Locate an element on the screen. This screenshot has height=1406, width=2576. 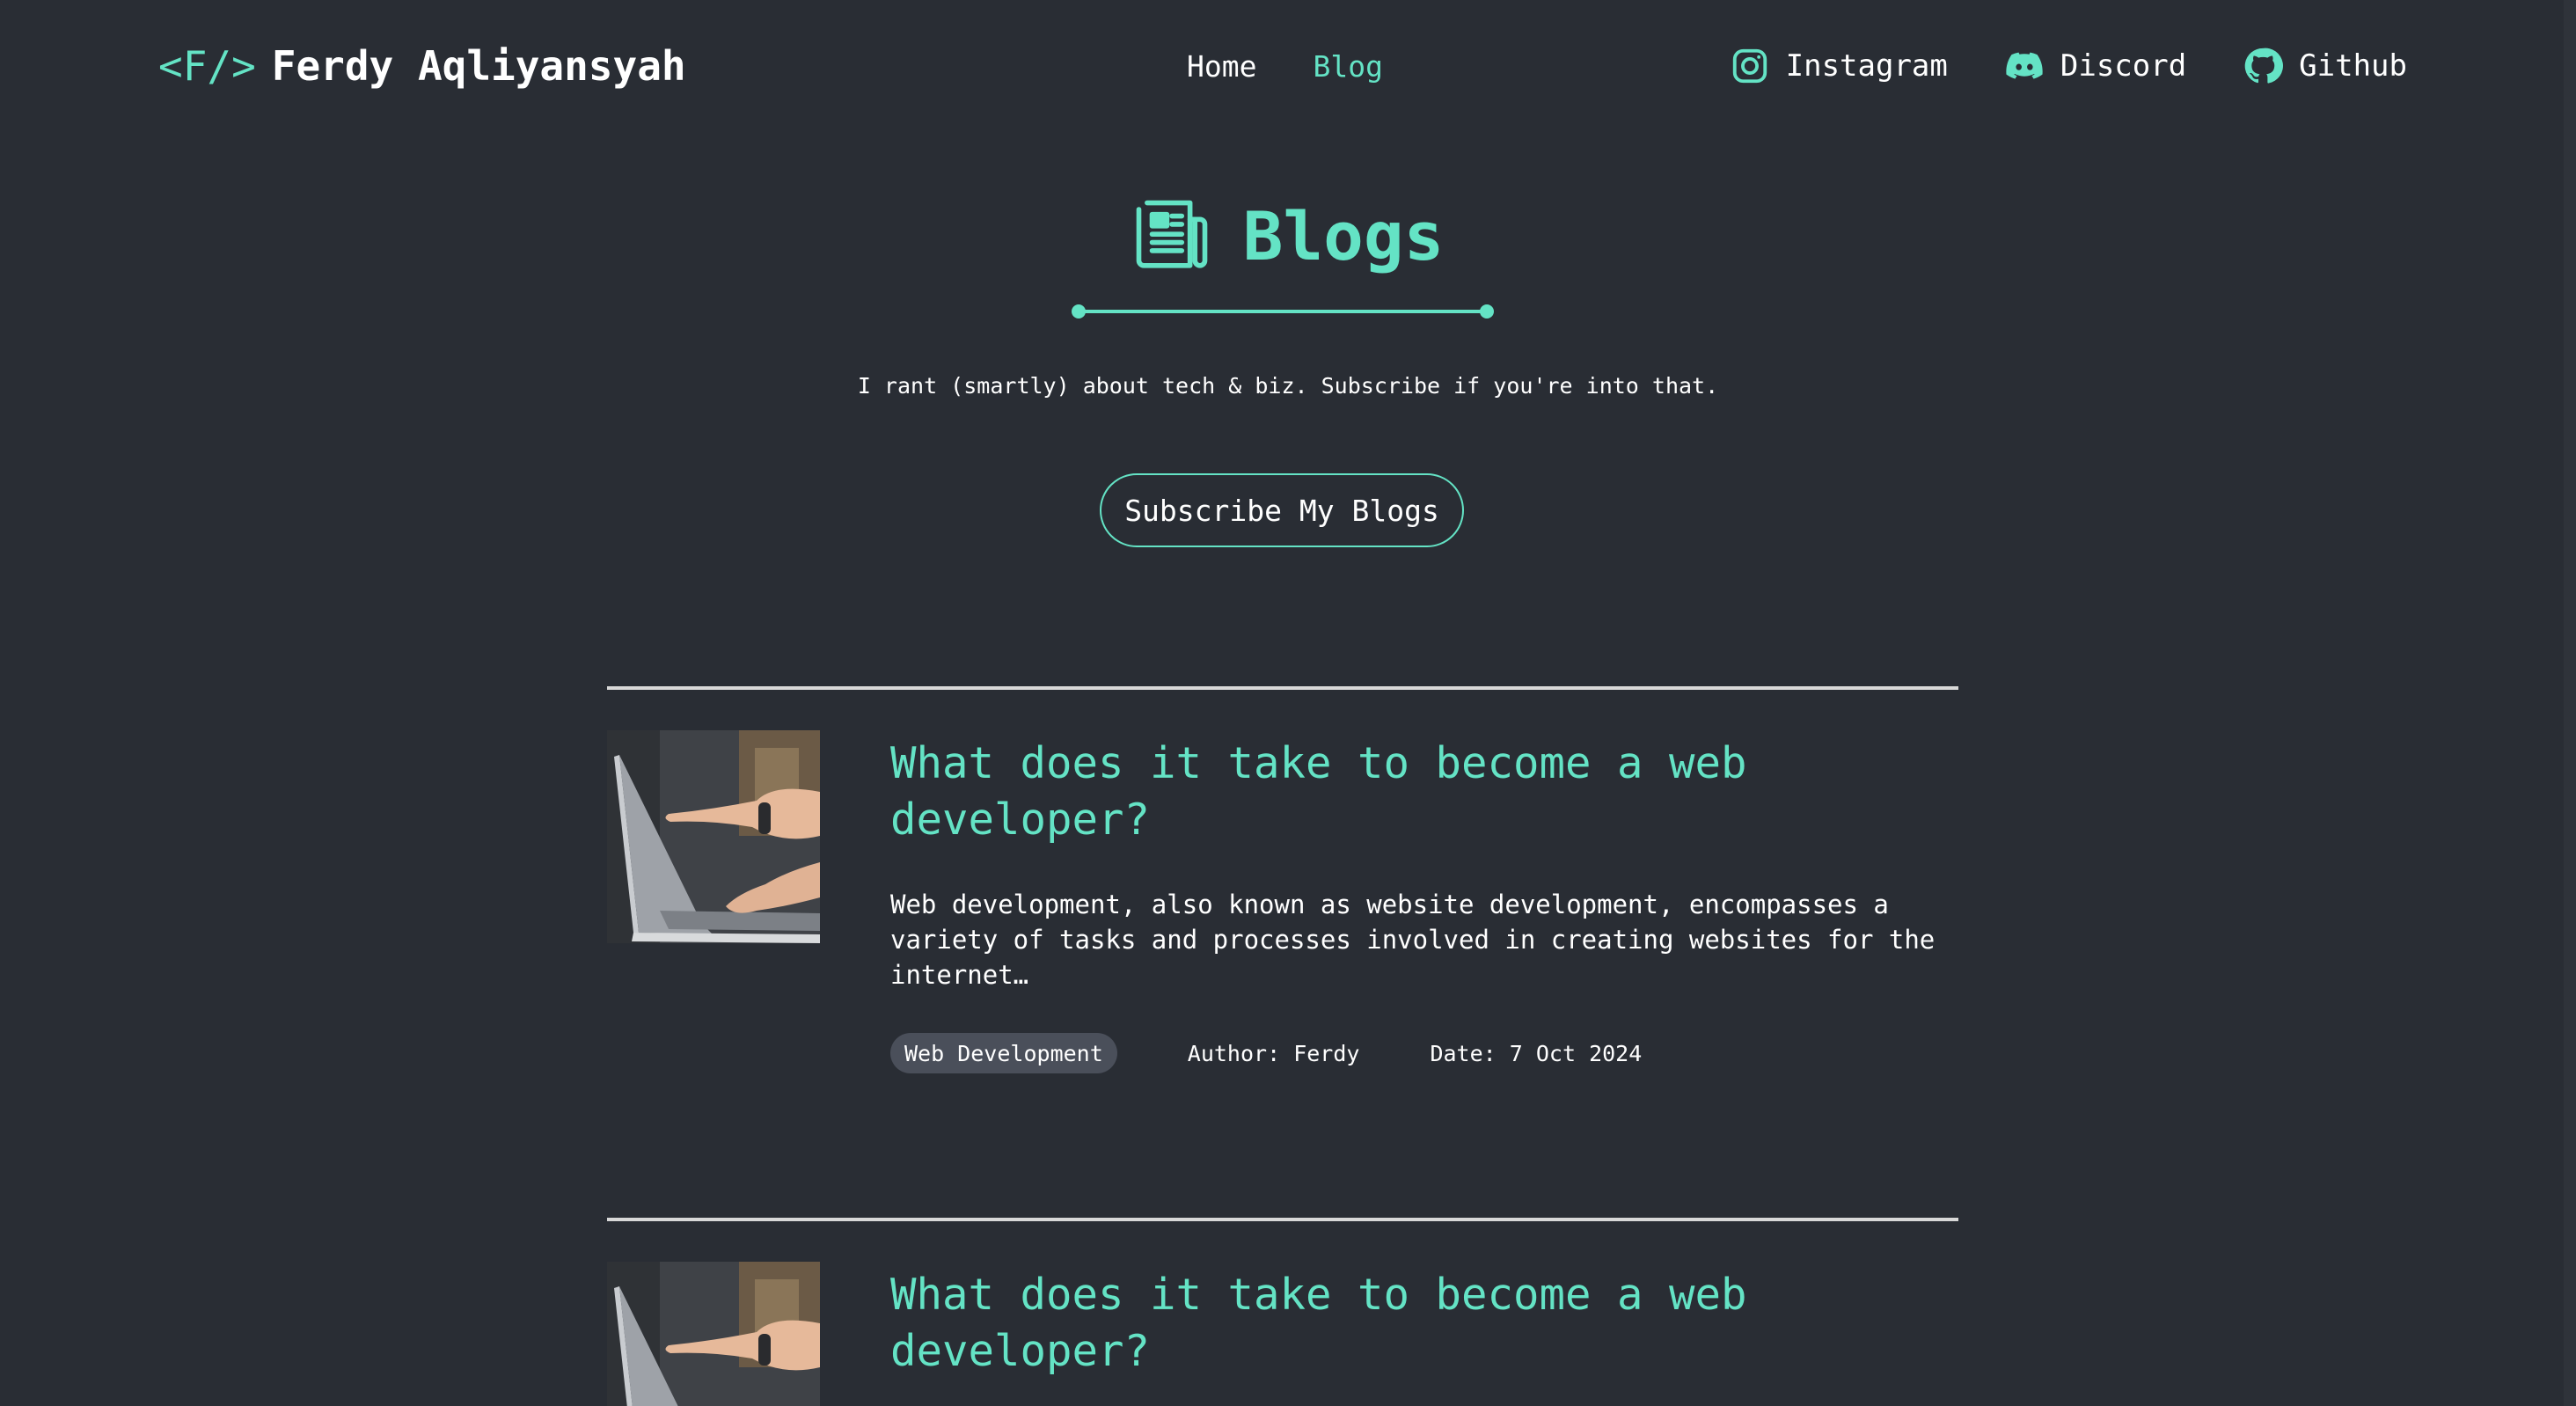
social-links: Instagram Discord Github is located at coordinates (2068, 66).